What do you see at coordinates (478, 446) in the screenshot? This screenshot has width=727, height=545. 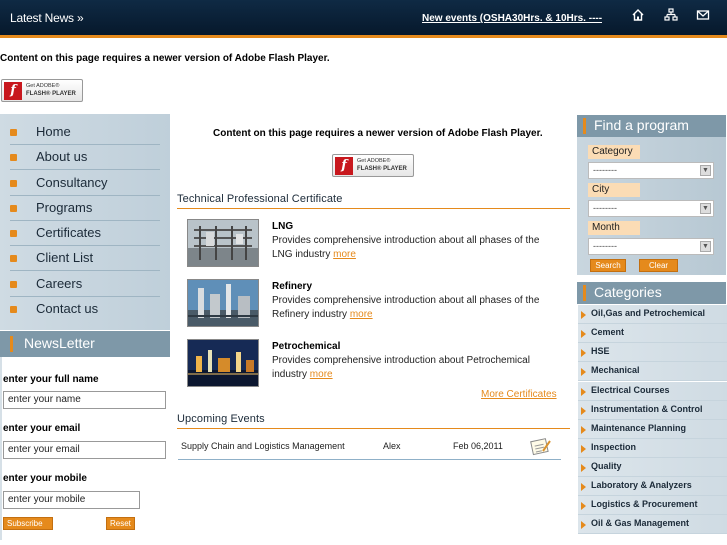 I see `event-date: Feb 06,2011` at bounding box center [478, 446].